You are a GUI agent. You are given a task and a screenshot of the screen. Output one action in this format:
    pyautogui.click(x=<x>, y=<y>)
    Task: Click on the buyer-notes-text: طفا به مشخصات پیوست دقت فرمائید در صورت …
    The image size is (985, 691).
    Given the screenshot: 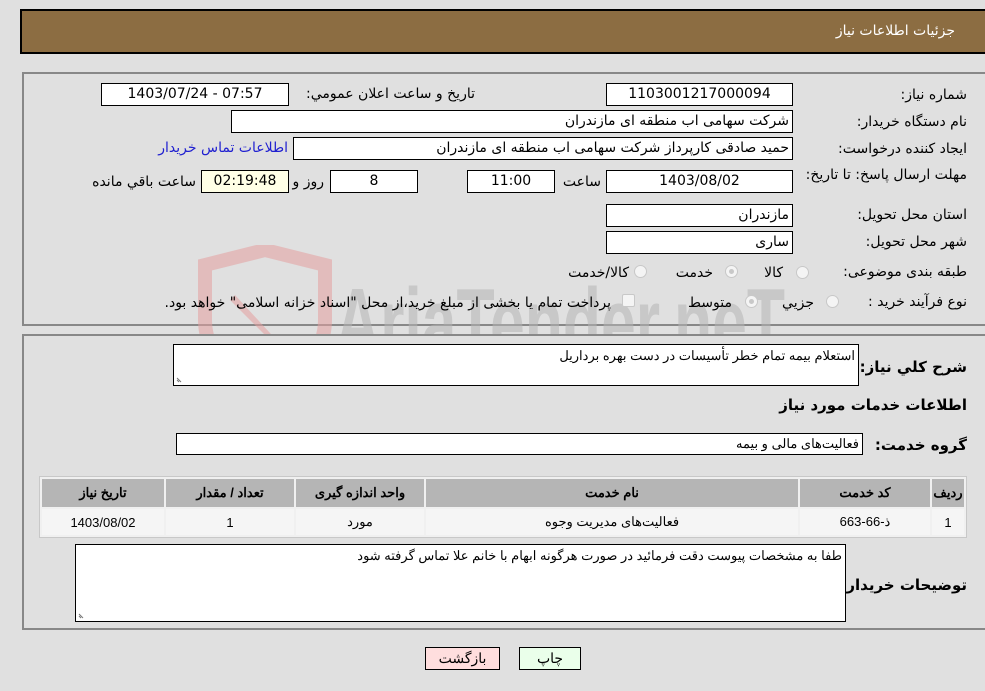 What is the action you would take?
    pyautogui.click(x=599, y=555)
    